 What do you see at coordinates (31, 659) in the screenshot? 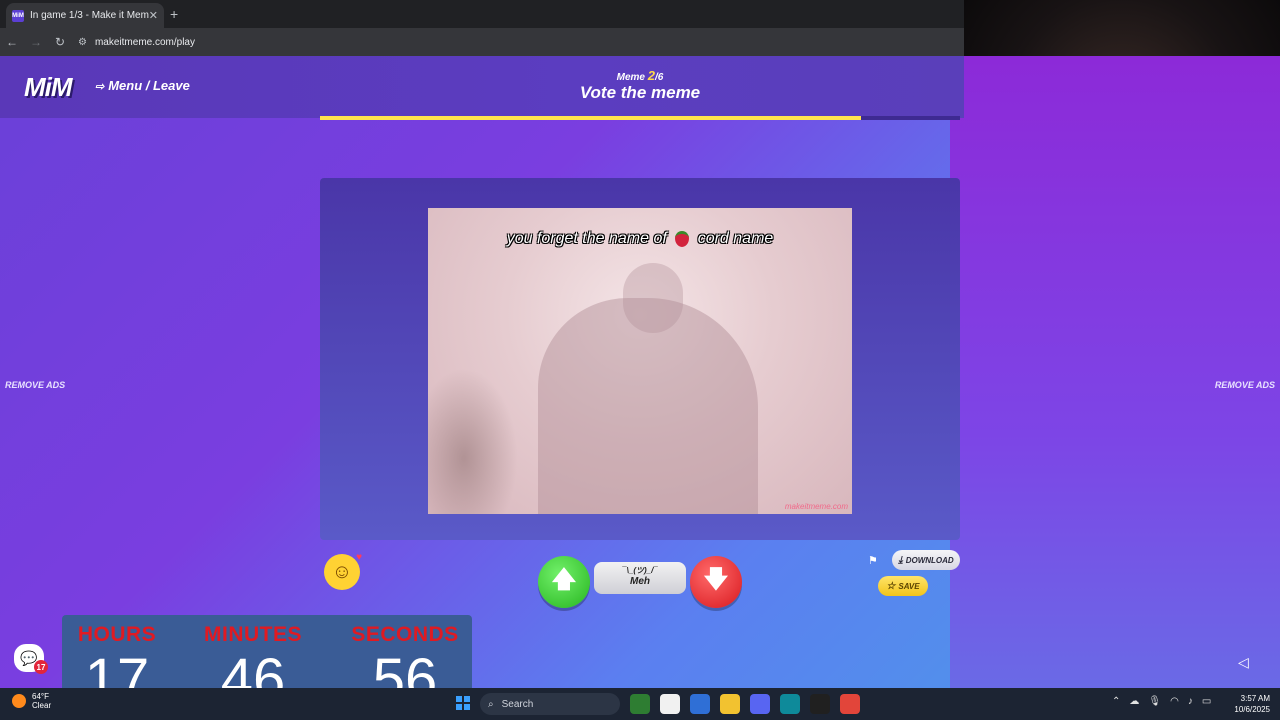
I see `chat-button: 💬 17` at bounding box center [31, 659].